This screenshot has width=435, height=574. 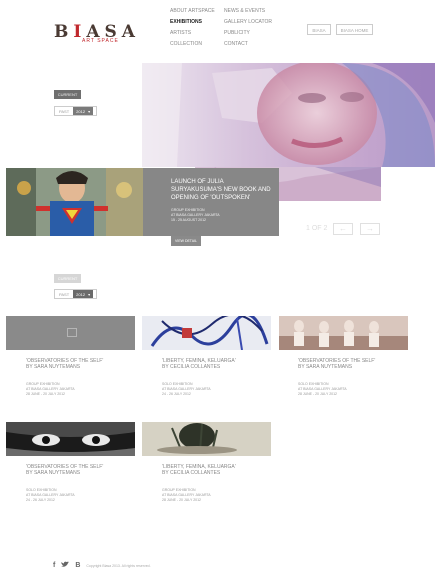 What do you see at coordinates (192, 44) in the screenshot?
I see `nav-collection: COLLECTION` at bounding box center [192, 44].